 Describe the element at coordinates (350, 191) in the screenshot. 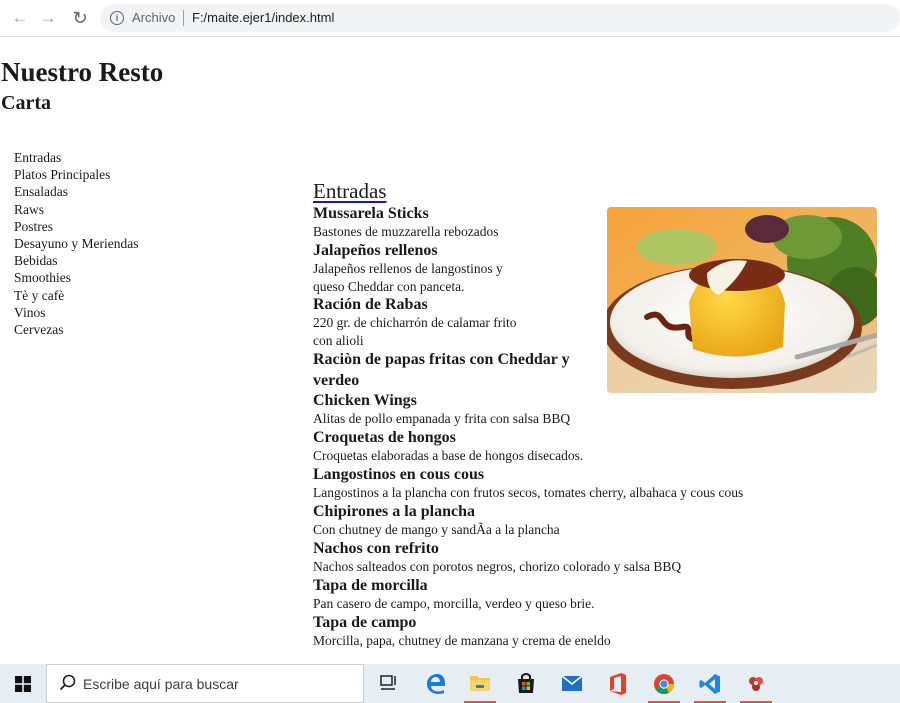

I see `section-title: Entradas` at that location.